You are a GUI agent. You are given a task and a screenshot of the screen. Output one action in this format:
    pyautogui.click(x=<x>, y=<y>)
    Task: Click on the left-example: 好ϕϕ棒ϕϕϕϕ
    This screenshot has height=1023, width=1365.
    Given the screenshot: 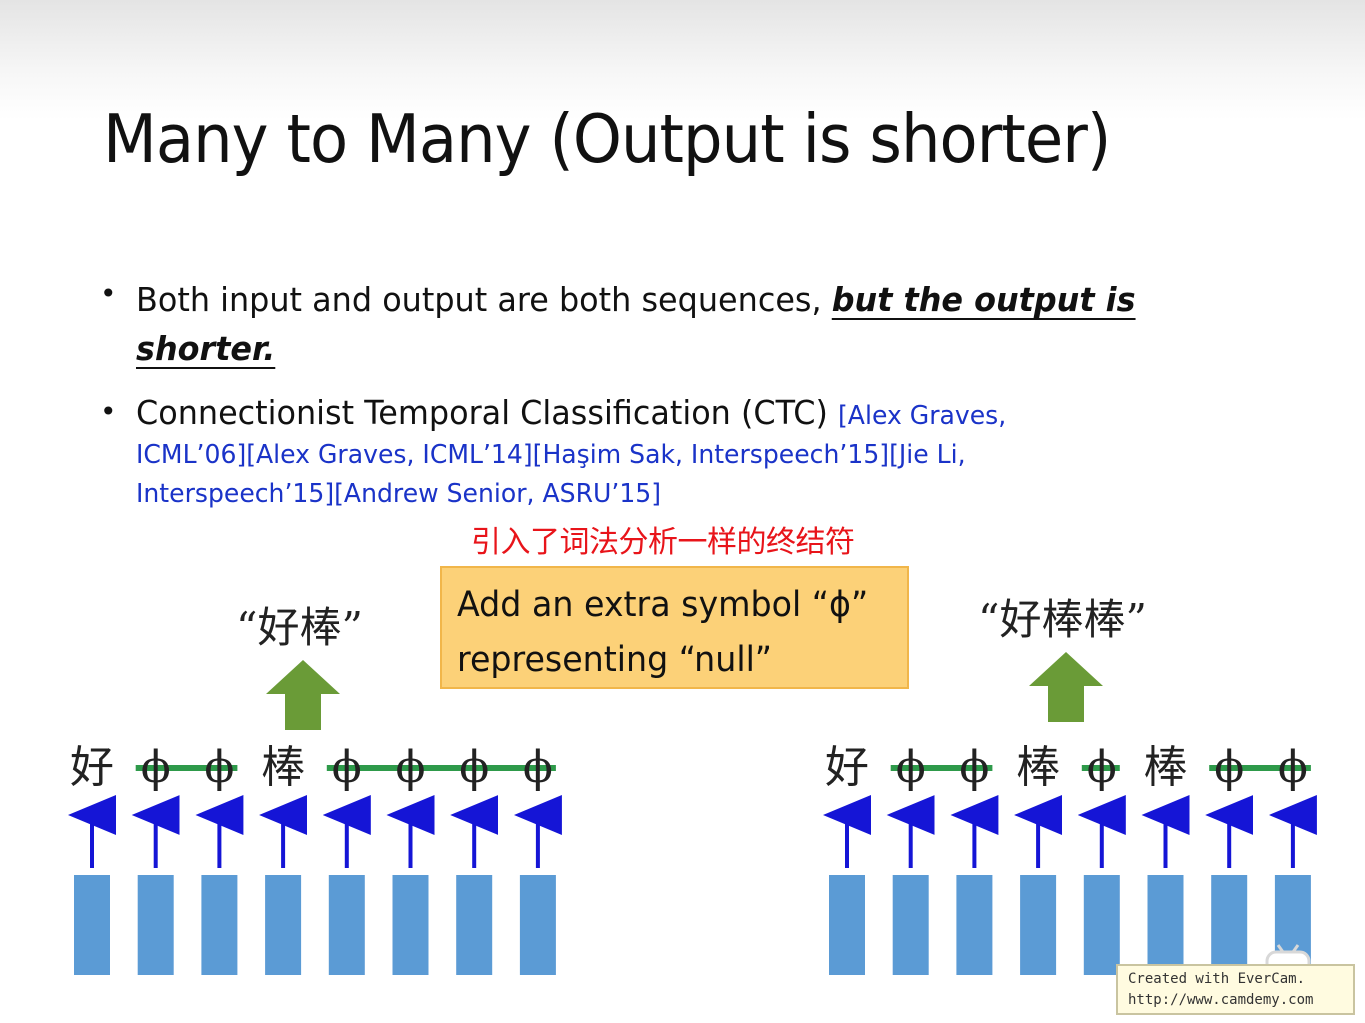 What is the action you would take?
    pyautogui.click(x=315, y=817)
    